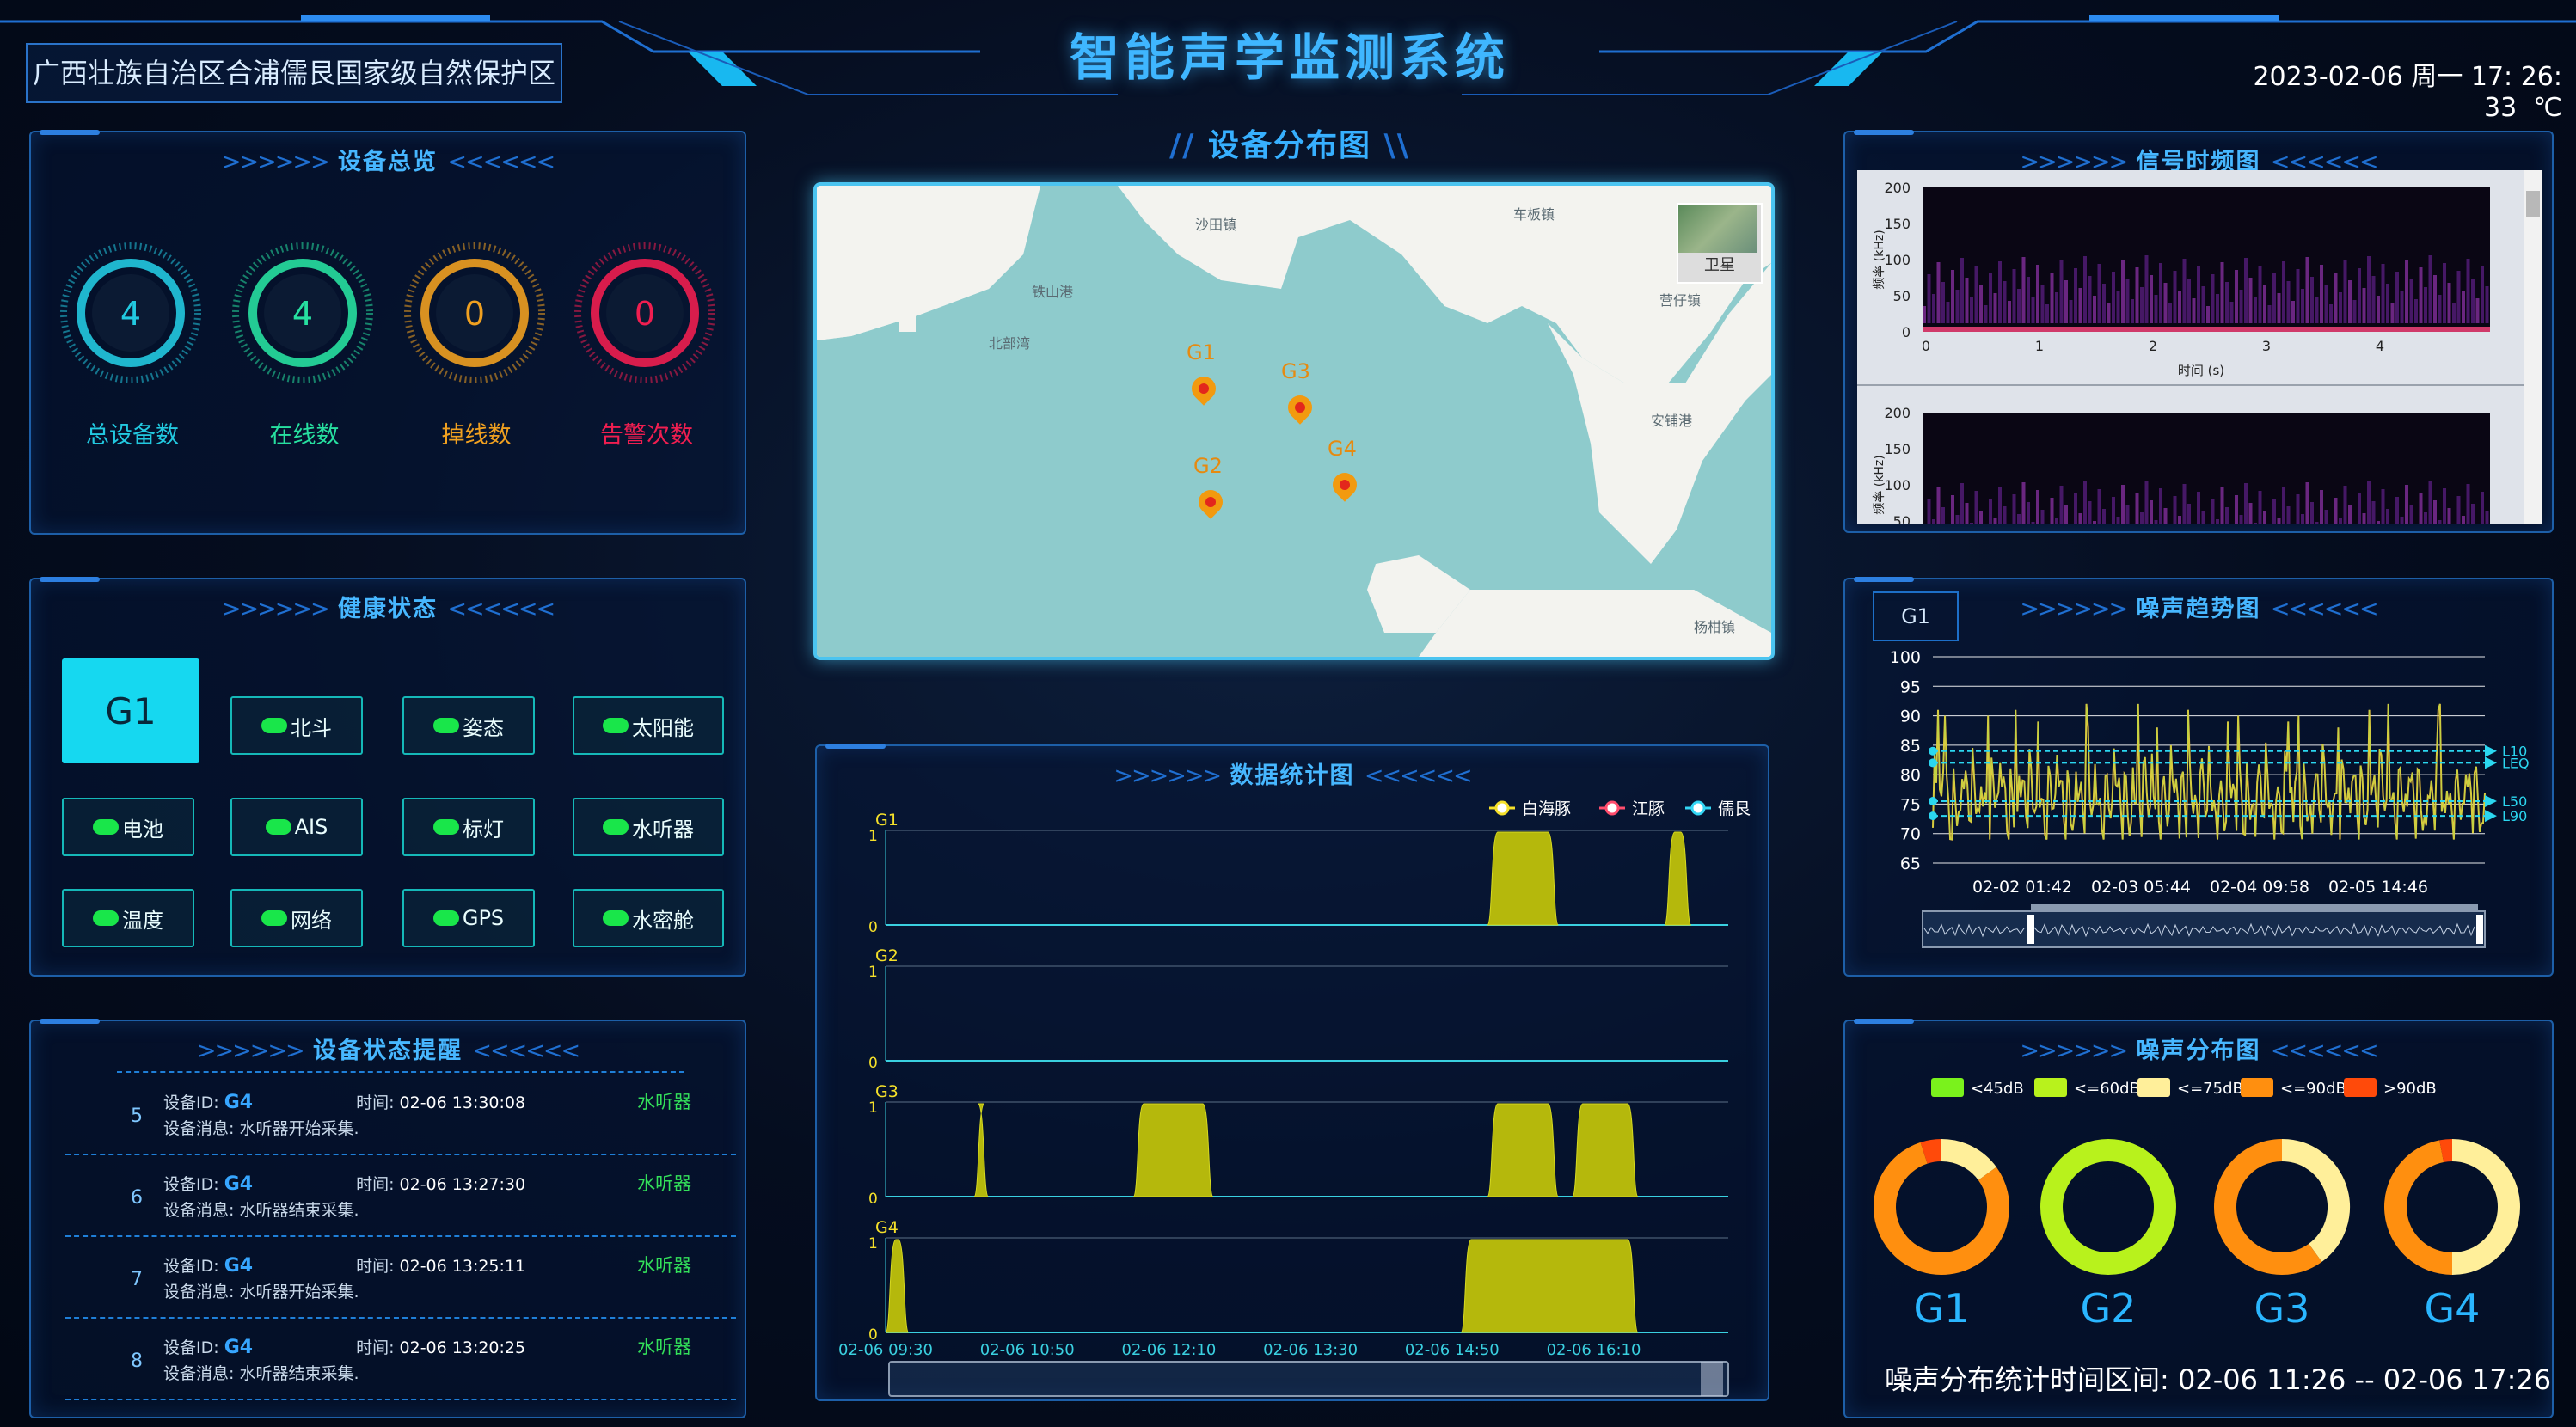  Describe the element at coordinates (1201, 352) in the screenshot. I see `pin-label-g1: G1` at that location.